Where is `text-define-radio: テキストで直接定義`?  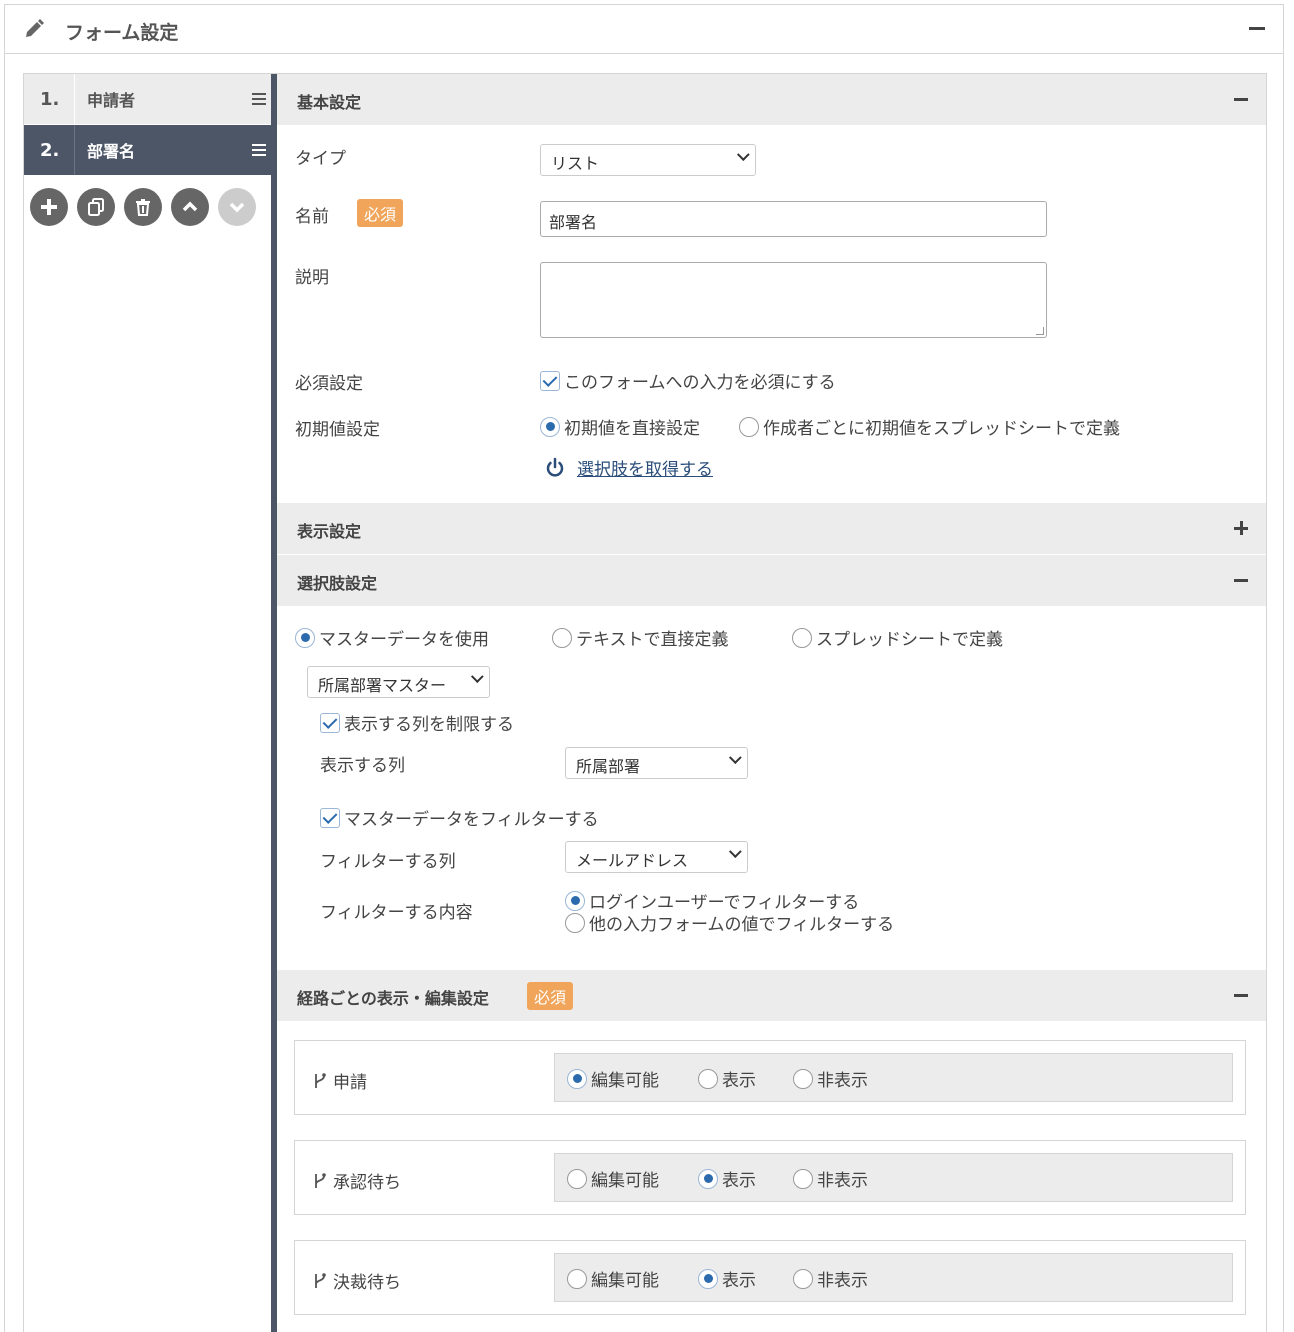
text-define-radio: テキストで直接定義 is located at coordinates (640, 637).